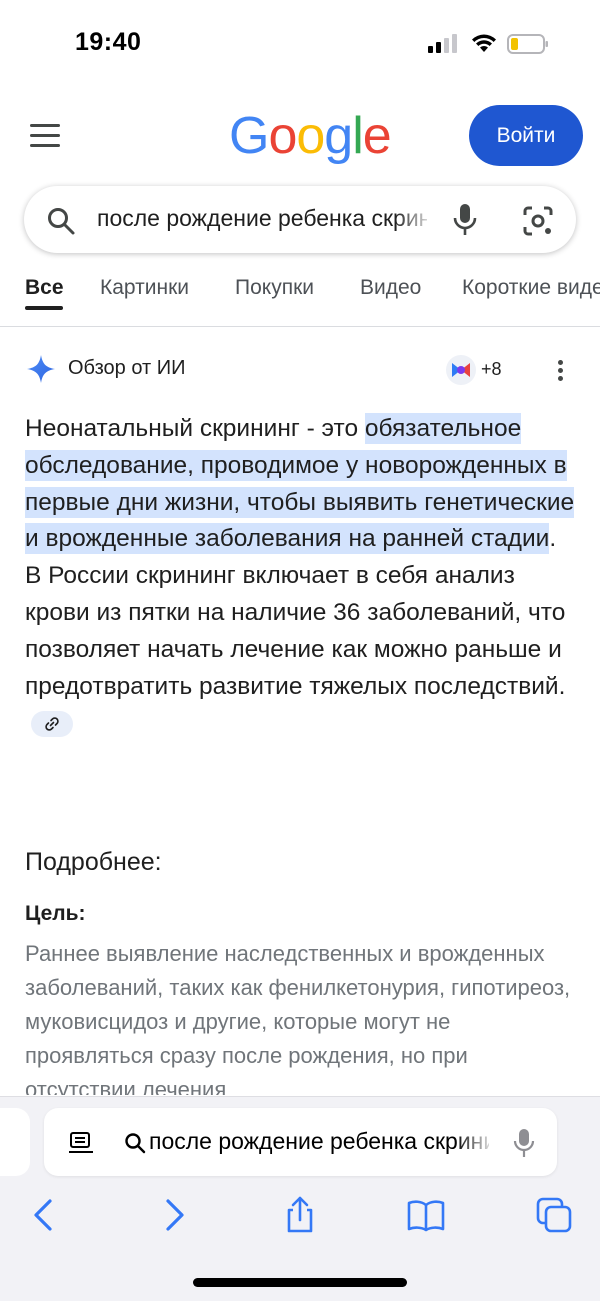 Image resolution: width=600 pixels, height=1301 pixels. What do you see at coordinates (44, 288) in the screenshot?
I see `search-tab: Все` at bounding box center [44, 288].